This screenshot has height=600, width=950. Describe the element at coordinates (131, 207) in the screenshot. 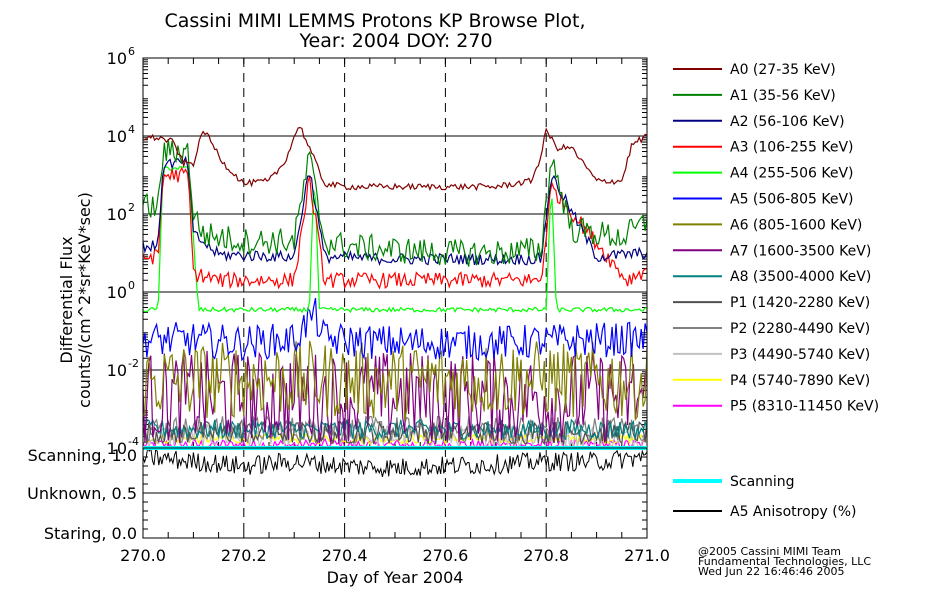

I see `y-tick-exponent: 2` at that location.